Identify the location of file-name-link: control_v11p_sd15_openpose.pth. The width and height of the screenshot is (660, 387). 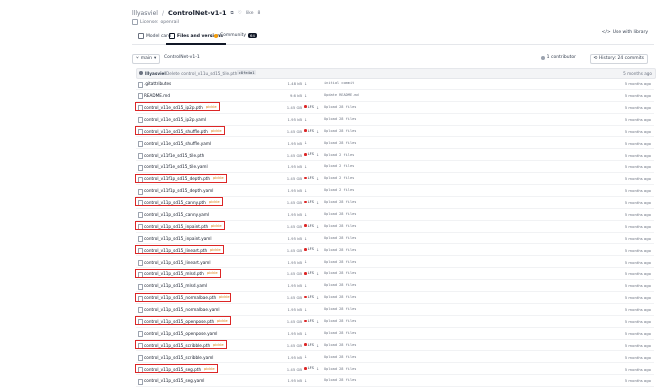
(179, 321).